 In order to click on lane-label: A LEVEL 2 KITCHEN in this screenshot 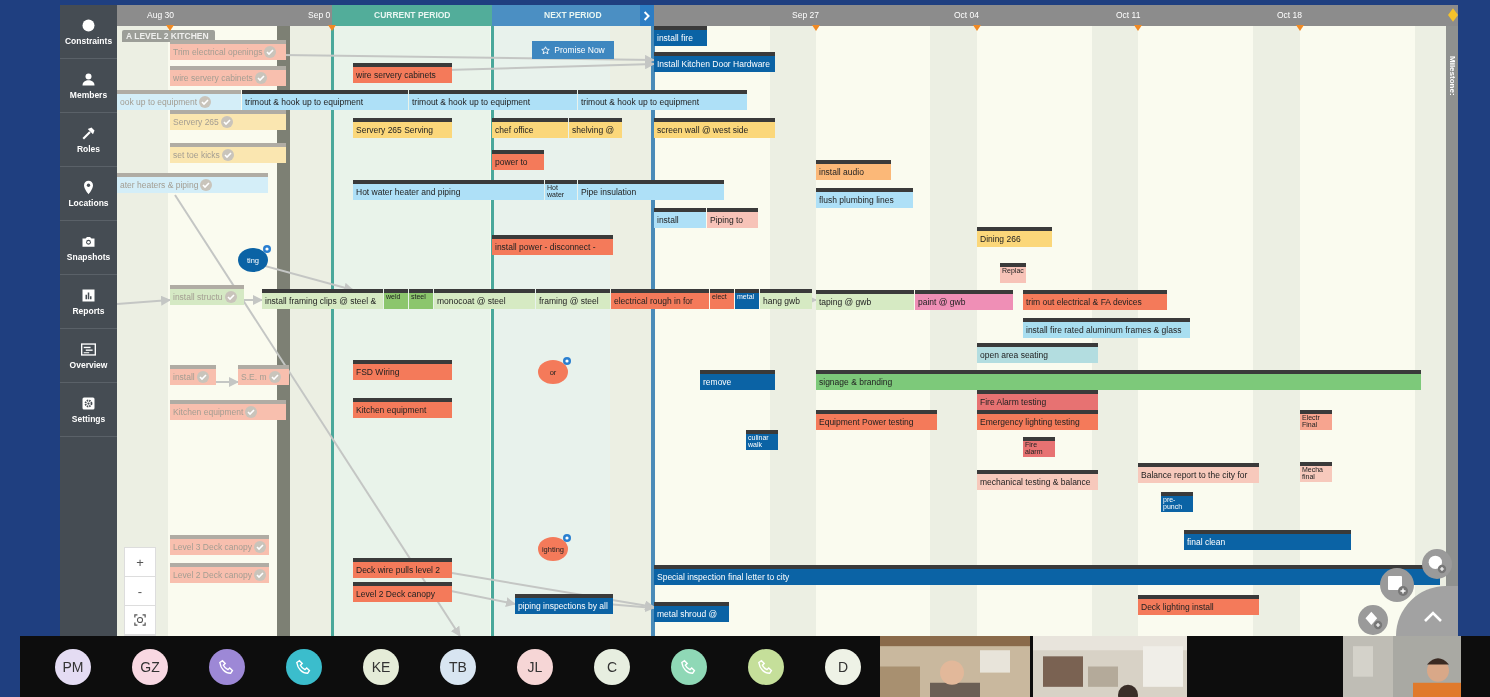, I will do `click(168, 36)`.